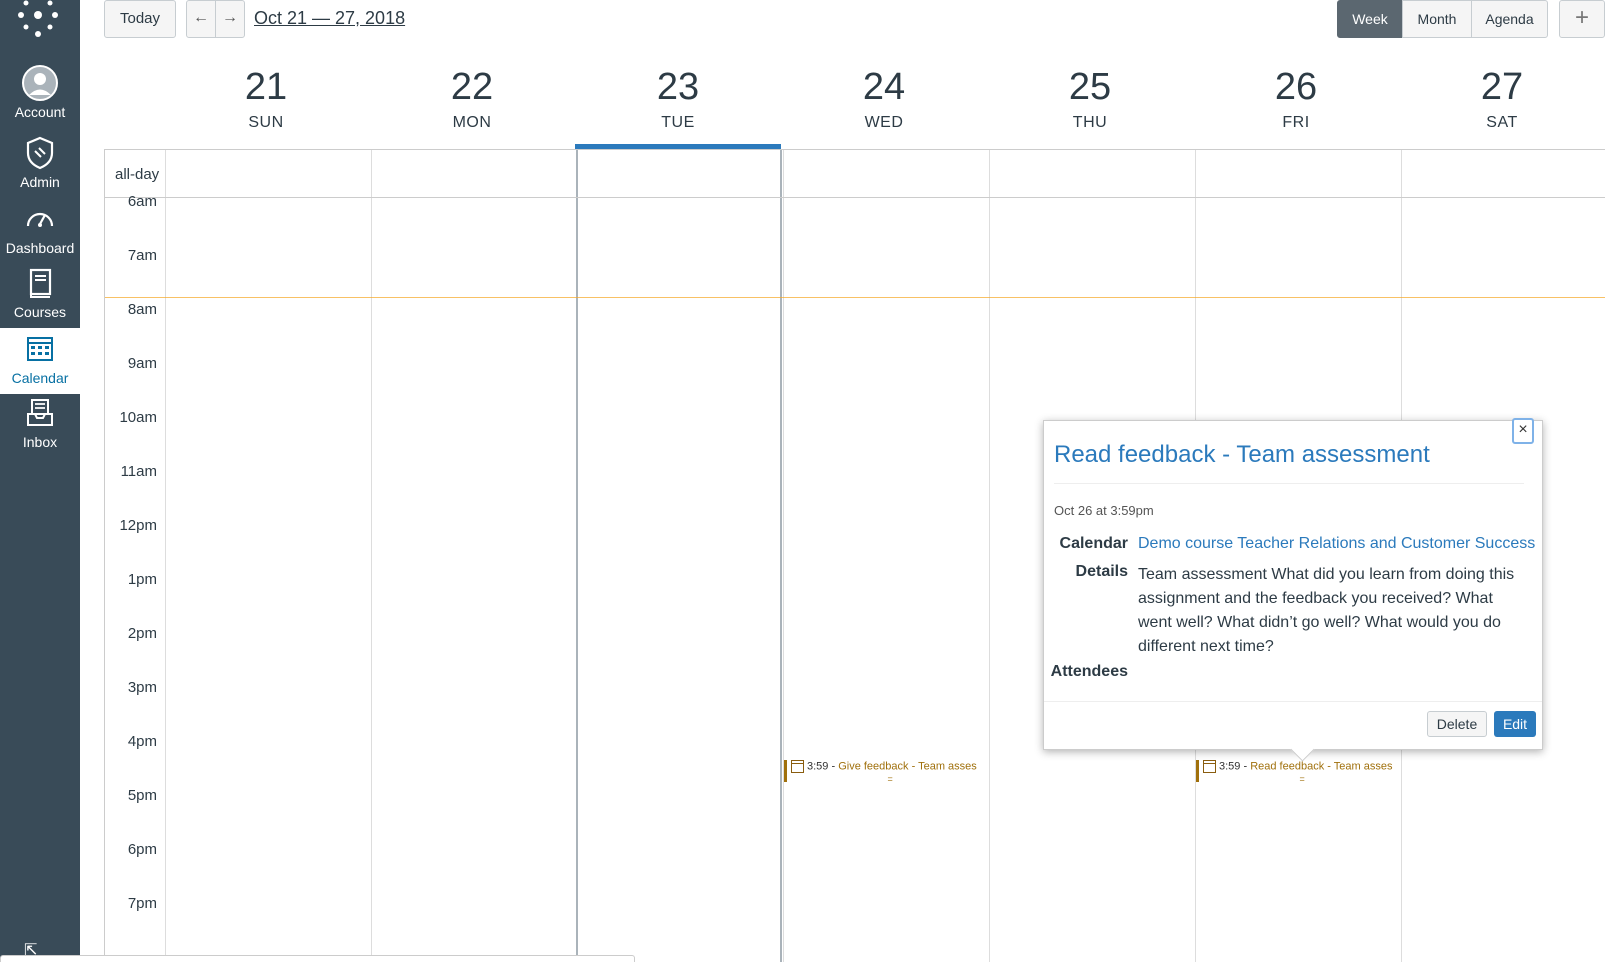  I want to click on avatar-icon, so click(40, 83).